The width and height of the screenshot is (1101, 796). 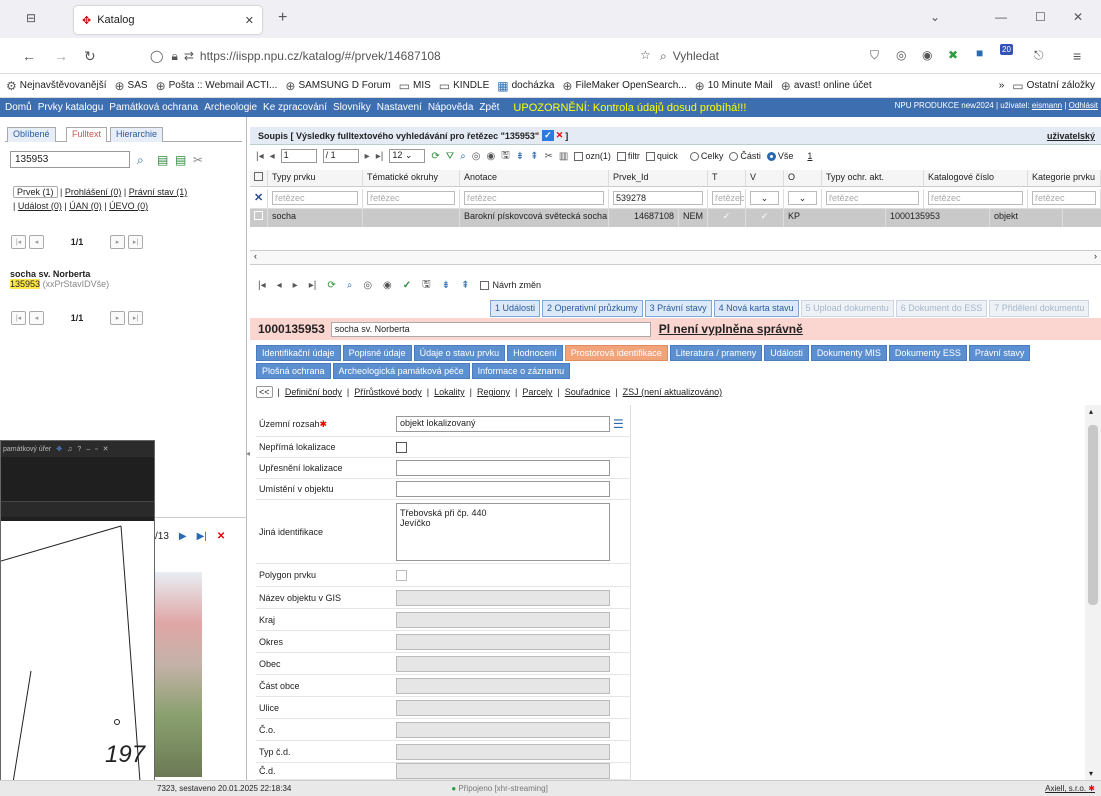 What do you see at coordinates (451, 107) in the screenshot?
I see `menu-item-napoveda: Nápověda` at bounding box center [451, 107].